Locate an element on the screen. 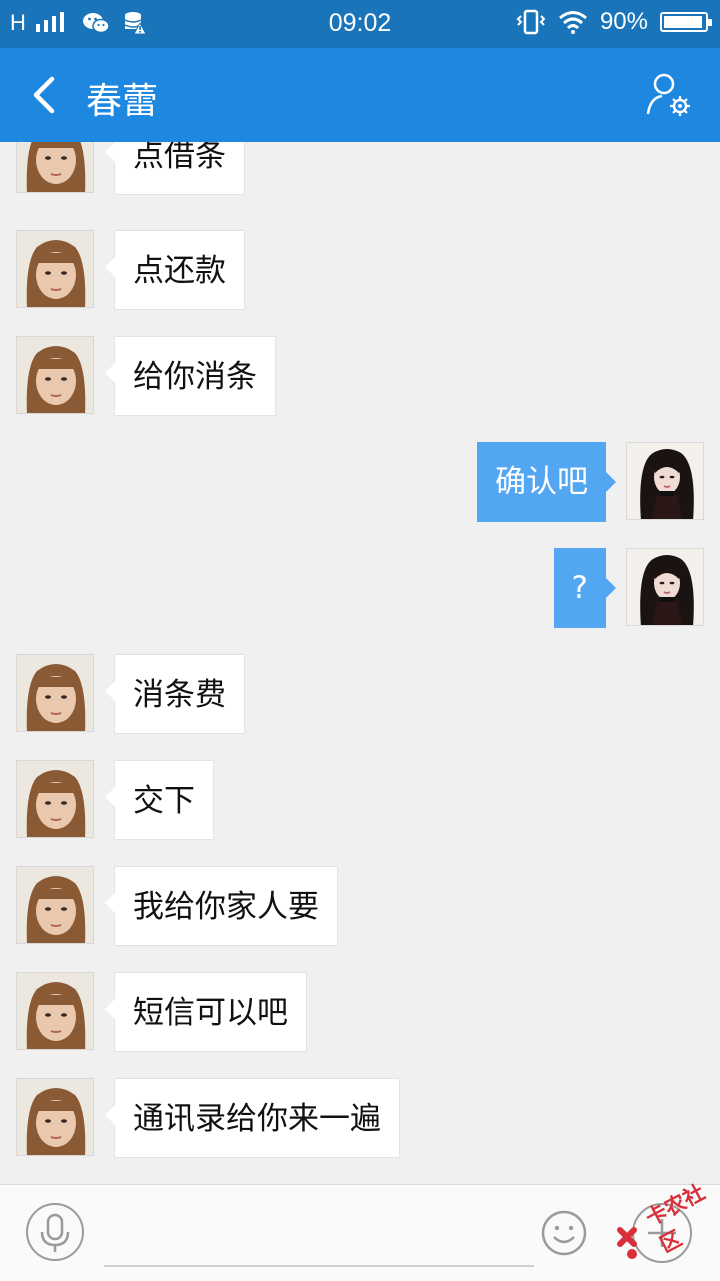 This screenshot has height=1281, width=720. back-arrow-icon is located at coordinates (48, 95).